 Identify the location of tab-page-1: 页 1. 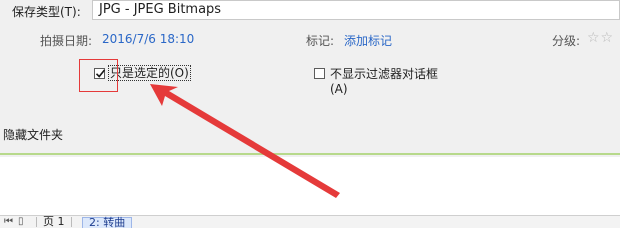
(54, 221).